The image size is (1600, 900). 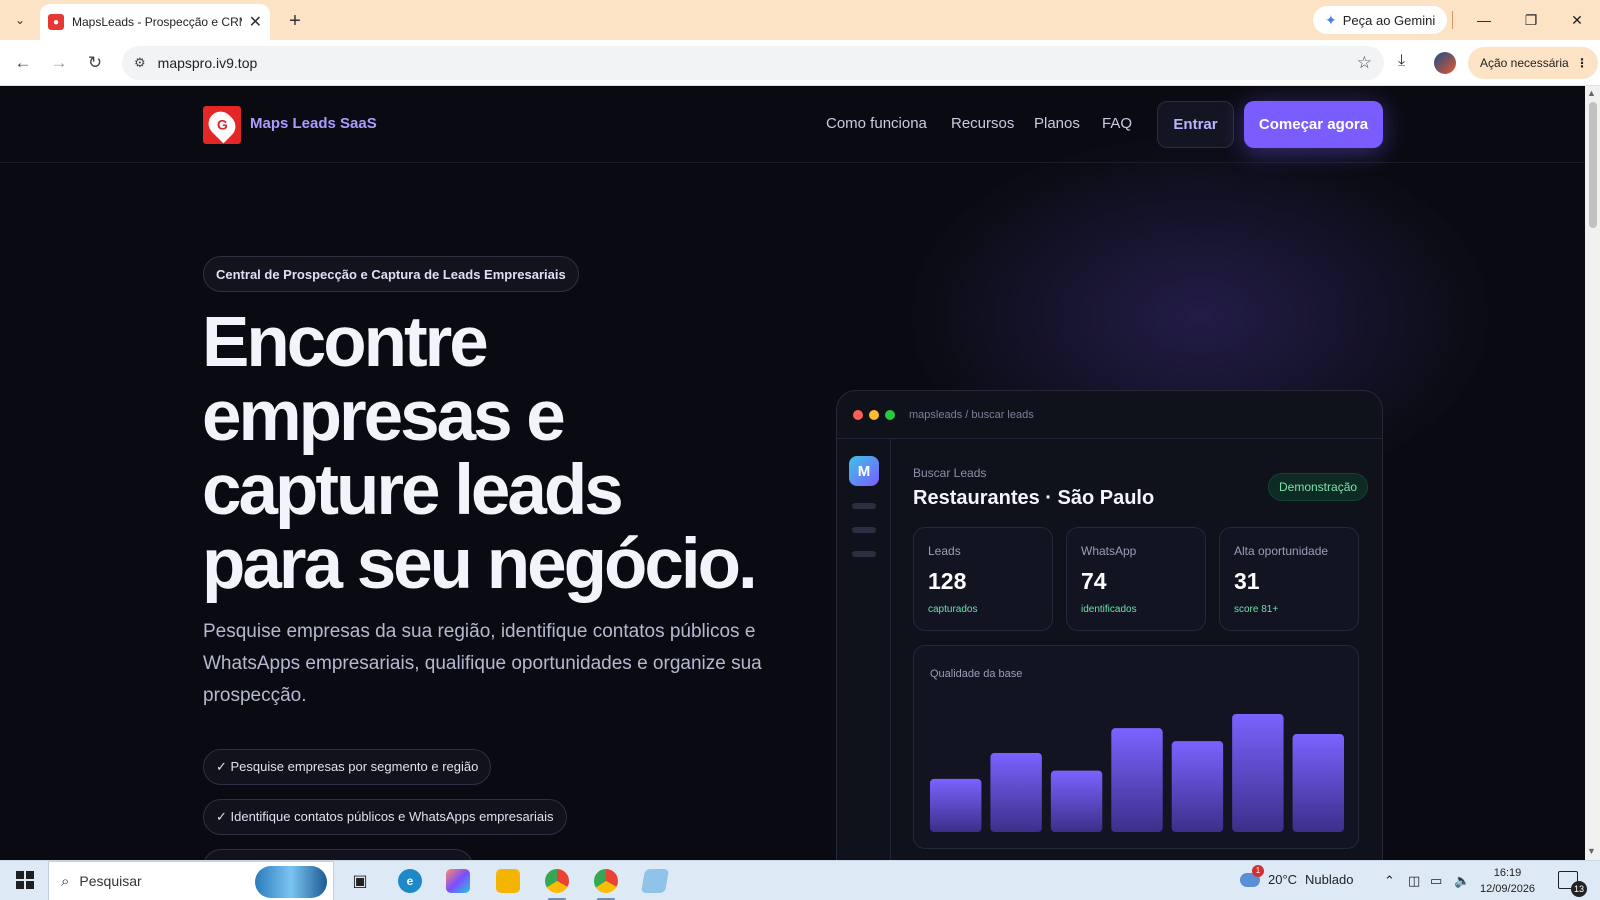 I want to click on tab-title: MapsLeads - Prospecção e CRM, so click(x=157, y=22).